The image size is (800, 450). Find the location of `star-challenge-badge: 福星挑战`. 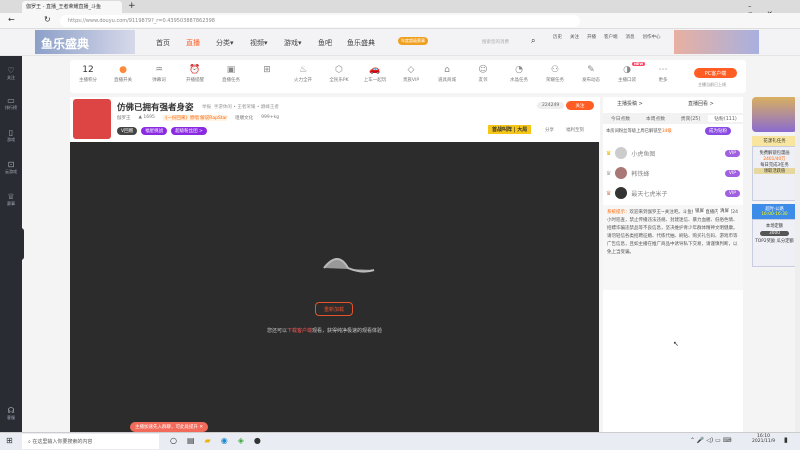

star-challenge-badge: 福星挑战 is located at coordinates (154, 131).